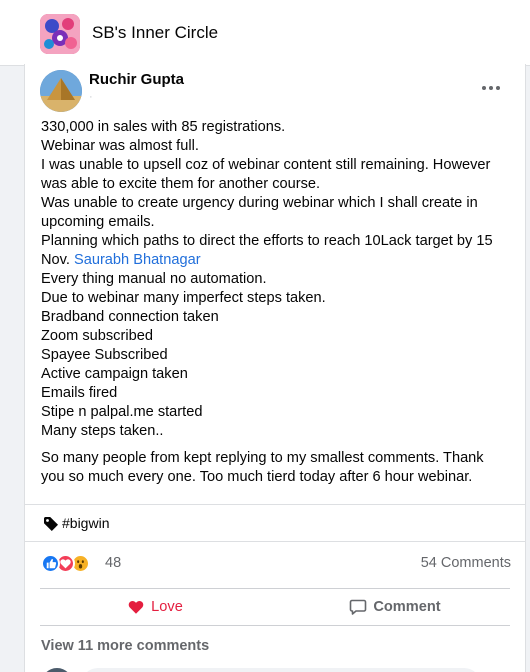 The width and height of the screenshot is (530, 672). What do you see at coordinates (491, 88) in the screenshot?
I see `more-options-button` at bounding box center [491, 88].